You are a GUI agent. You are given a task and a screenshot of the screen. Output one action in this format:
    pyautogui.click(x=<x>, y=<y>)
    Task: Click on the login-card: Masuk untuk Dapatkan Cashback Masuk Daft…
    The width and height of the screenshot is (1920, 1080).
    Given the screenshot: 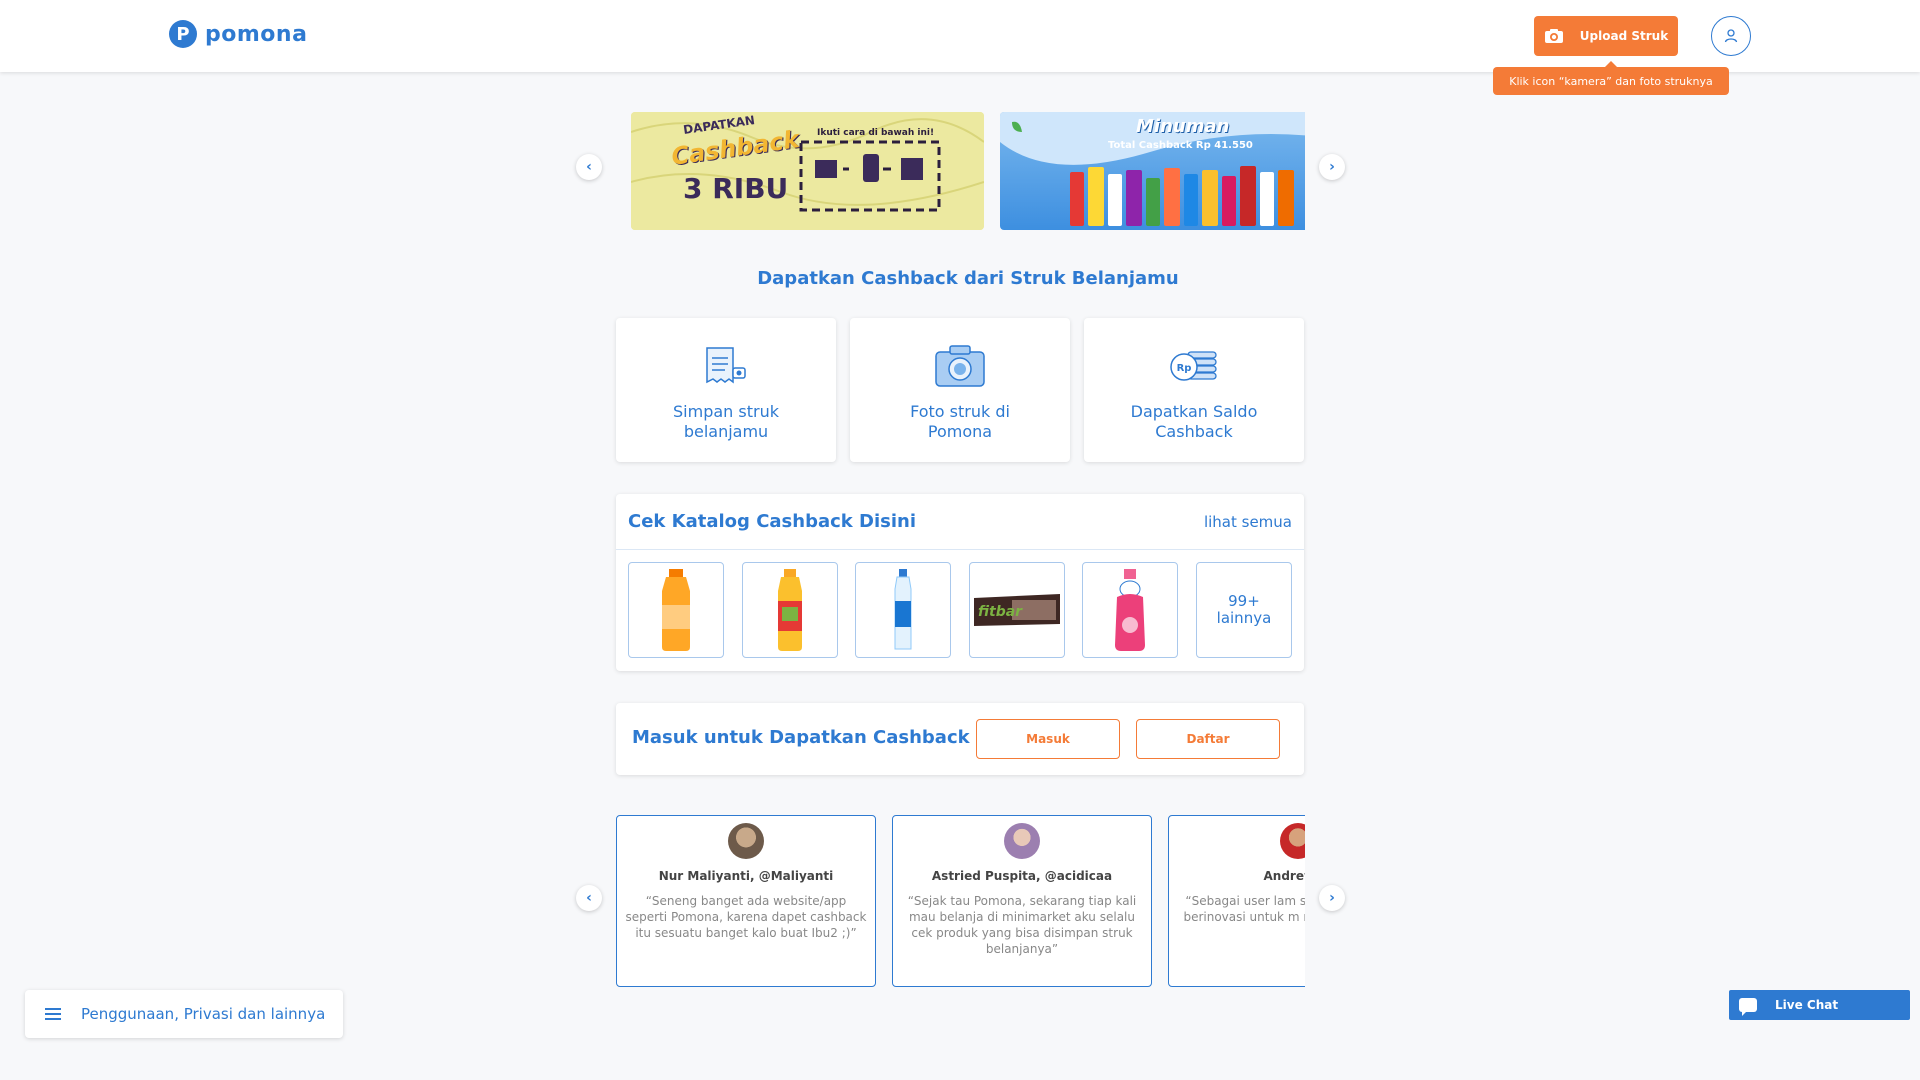 What is the action you would take?
    pyautogui.click(x=960, y=739)
    